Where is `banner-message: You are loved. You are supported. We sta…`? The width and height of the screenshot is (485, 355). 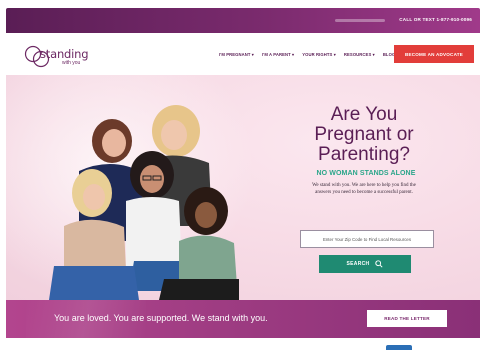 banner-message: You are loved. You are supported. We sta… is located at coordinates (161, 318).